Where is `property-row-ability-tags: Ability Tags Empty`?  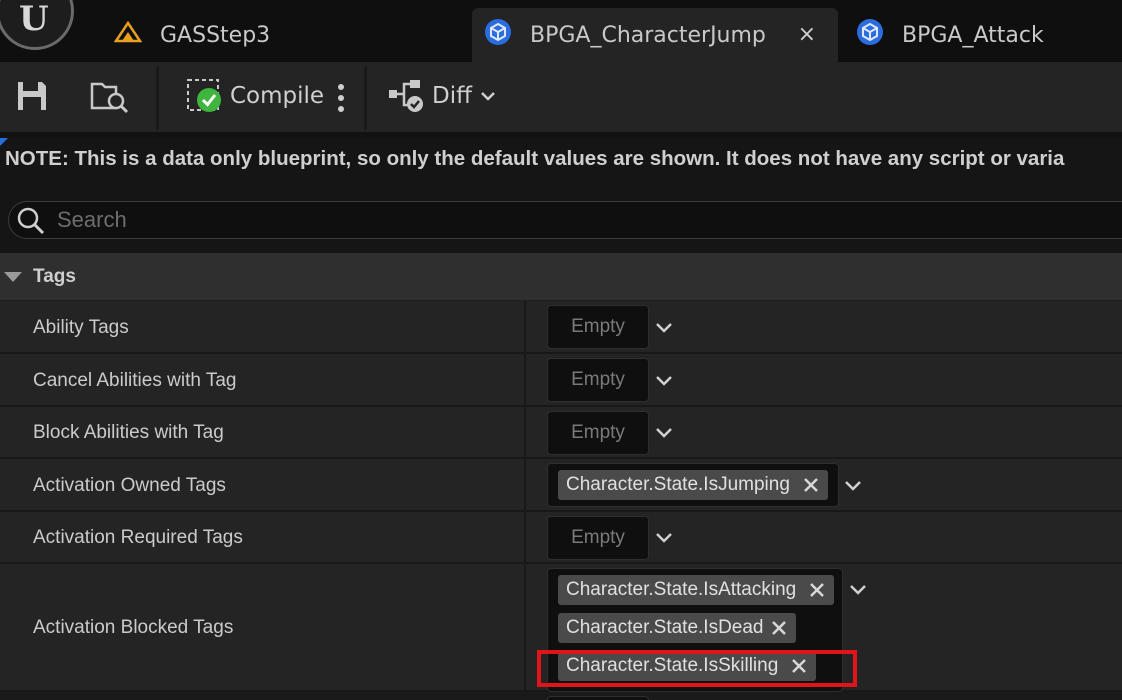
property-row-ability-tags: Ability Tags Empty is located at coordinates (561, 327).